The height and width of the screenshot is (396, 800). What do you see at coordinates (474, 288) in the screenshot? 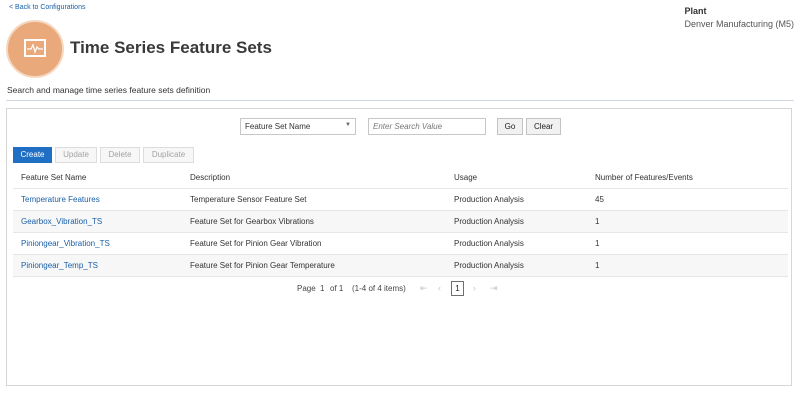
I see `next-page-icon: ›` at bounding box center [474, 288].